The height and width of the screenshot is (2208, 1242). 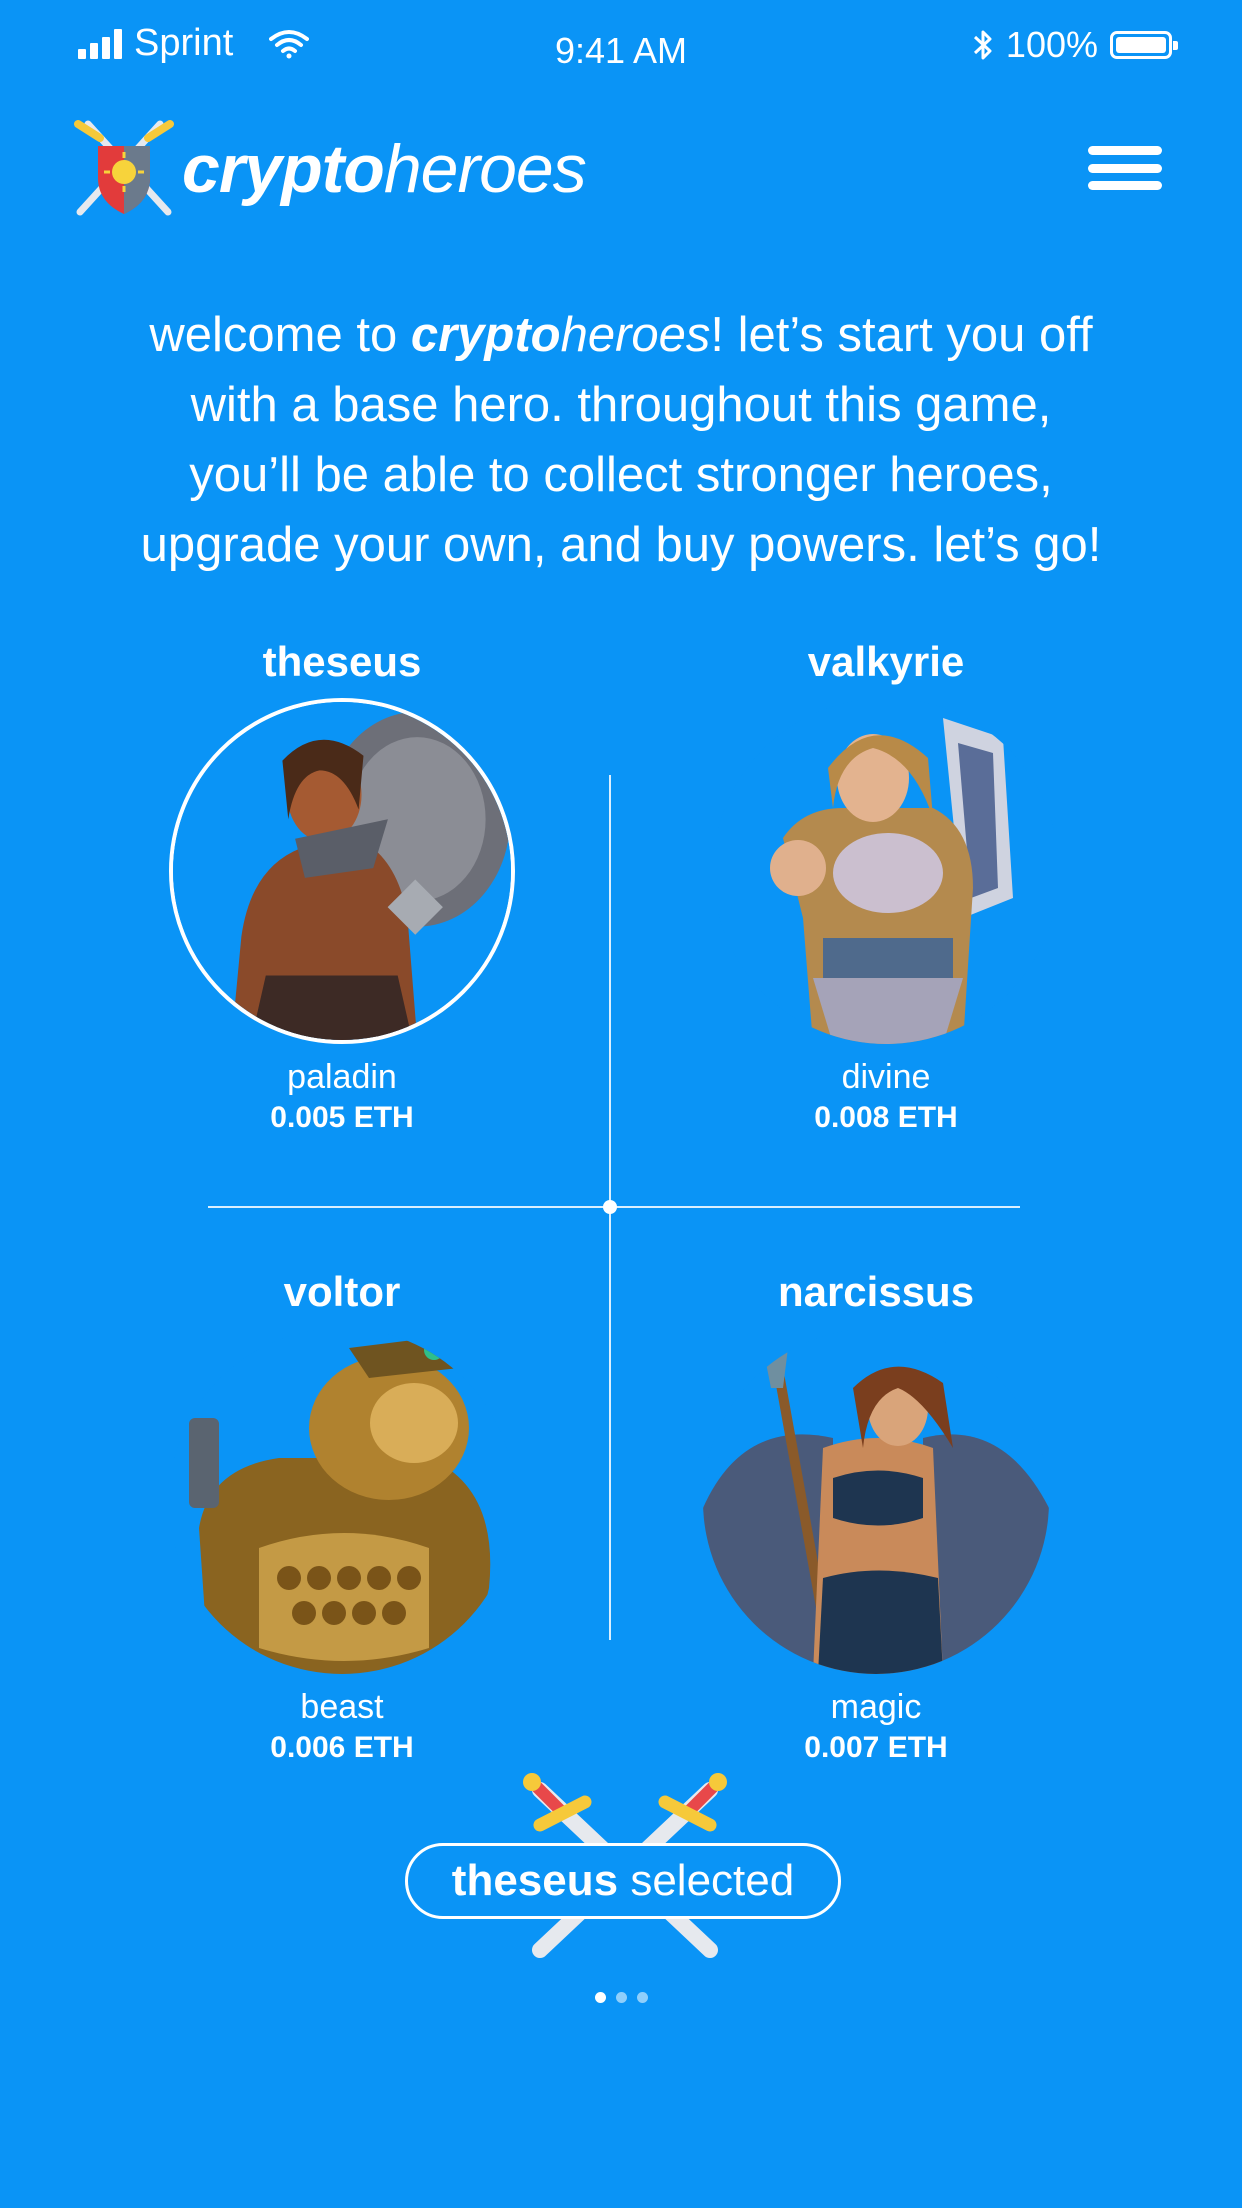 What do you see at coordinates (621, 50) in the screenshot?
I see `status-bar: Sprint 9:41 AM 100%` at bounding box center [621, 50].